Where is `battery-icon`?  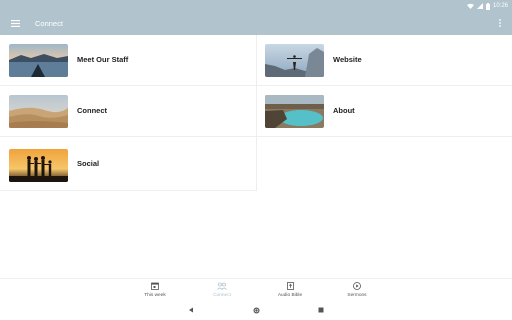
battery-icon is located at coordinates (487, 6).